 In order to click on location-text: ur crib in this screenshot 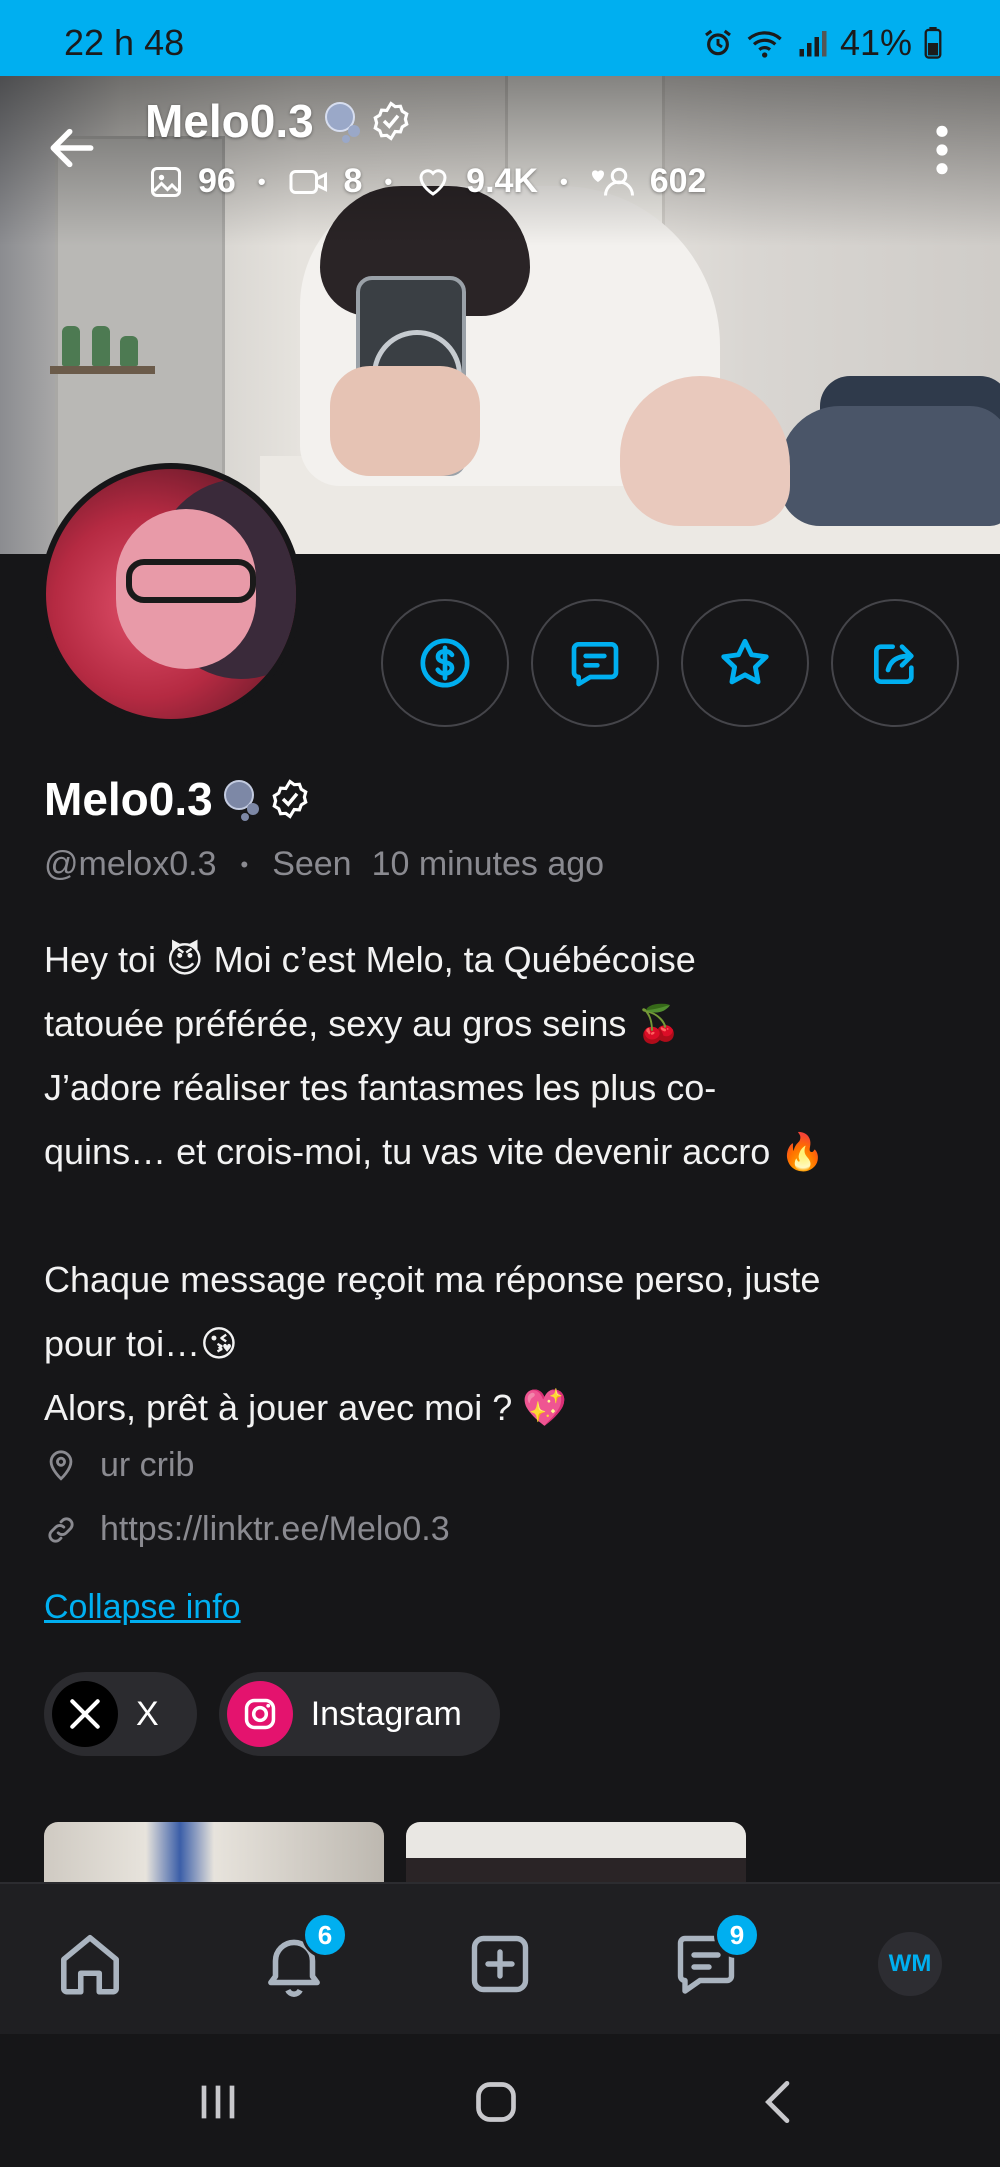, I will do `click(147, 1465)`.